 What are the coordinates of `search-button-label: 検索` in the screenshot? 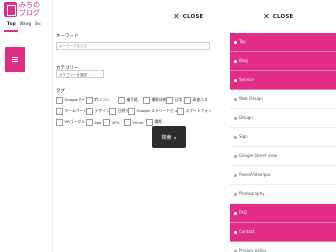 It's located at (166, 137).